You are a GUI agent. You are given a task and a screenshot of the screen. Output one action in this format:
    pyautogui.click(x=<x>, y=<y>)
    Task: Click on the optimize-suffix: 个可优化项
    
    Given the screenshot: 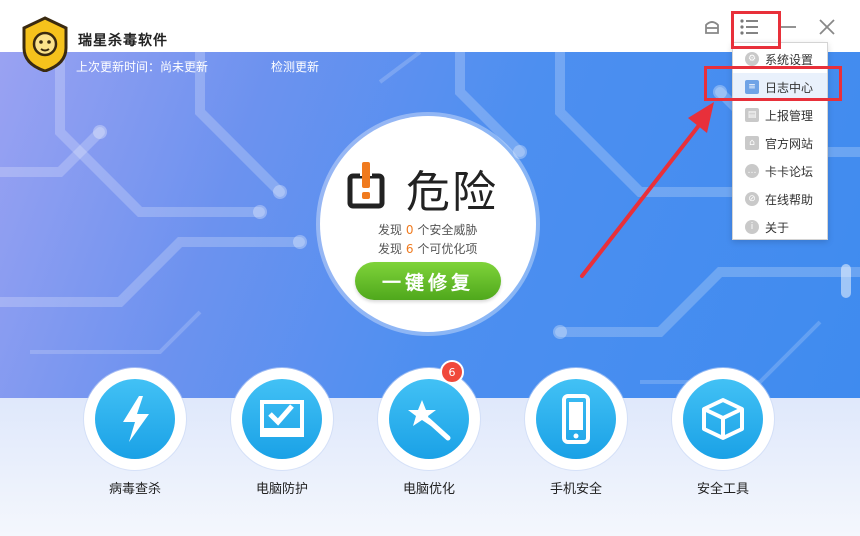 What is the action you would take?
    pyautogui.click(x=447, y=249)
    